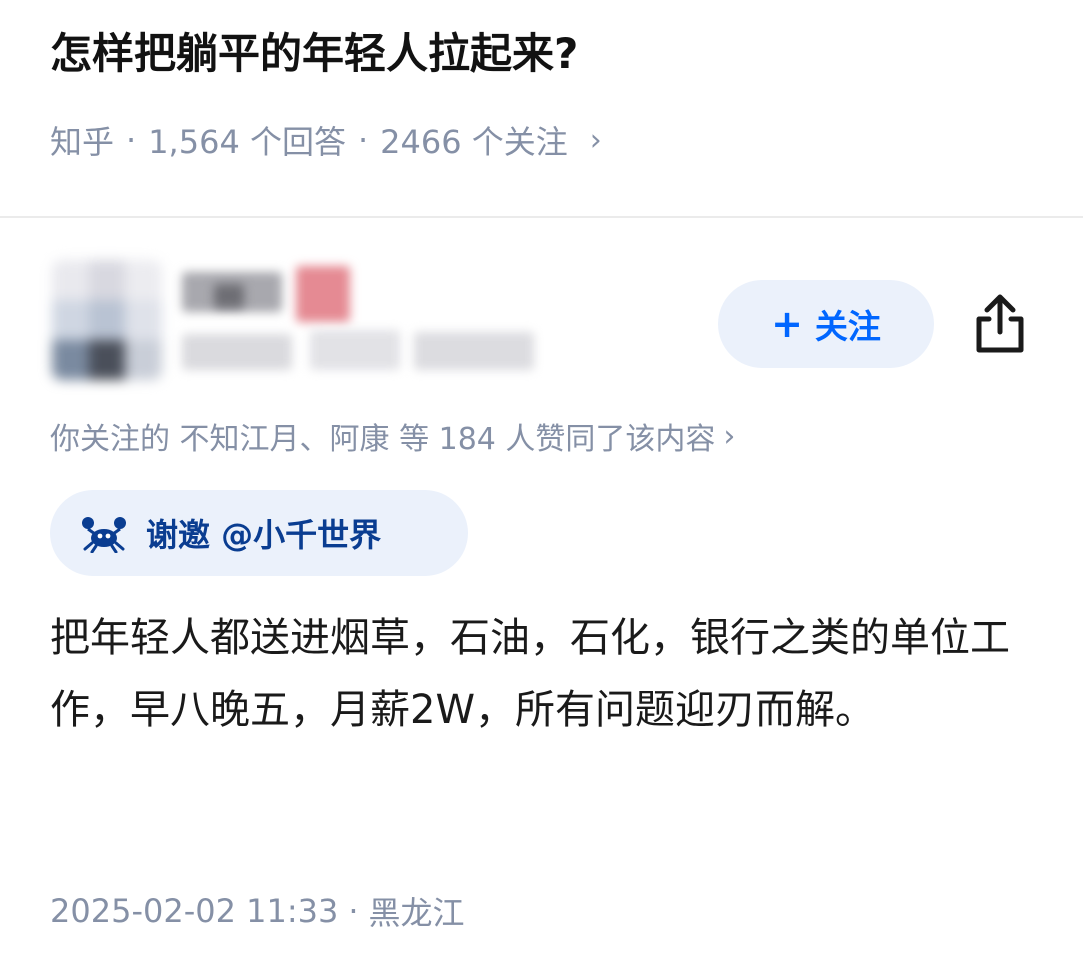 This screenshot has height=960, width=1083. I want to click on avatar, so click(107, 320).